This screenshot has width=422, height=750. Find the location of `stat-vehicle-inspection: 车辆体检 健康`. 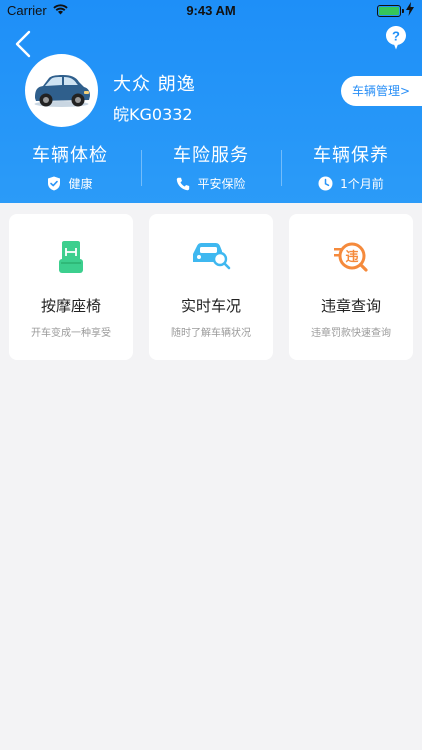

stat-vehicle-inspection: 车辆体检 健康 is located at coordinates (70, 166).